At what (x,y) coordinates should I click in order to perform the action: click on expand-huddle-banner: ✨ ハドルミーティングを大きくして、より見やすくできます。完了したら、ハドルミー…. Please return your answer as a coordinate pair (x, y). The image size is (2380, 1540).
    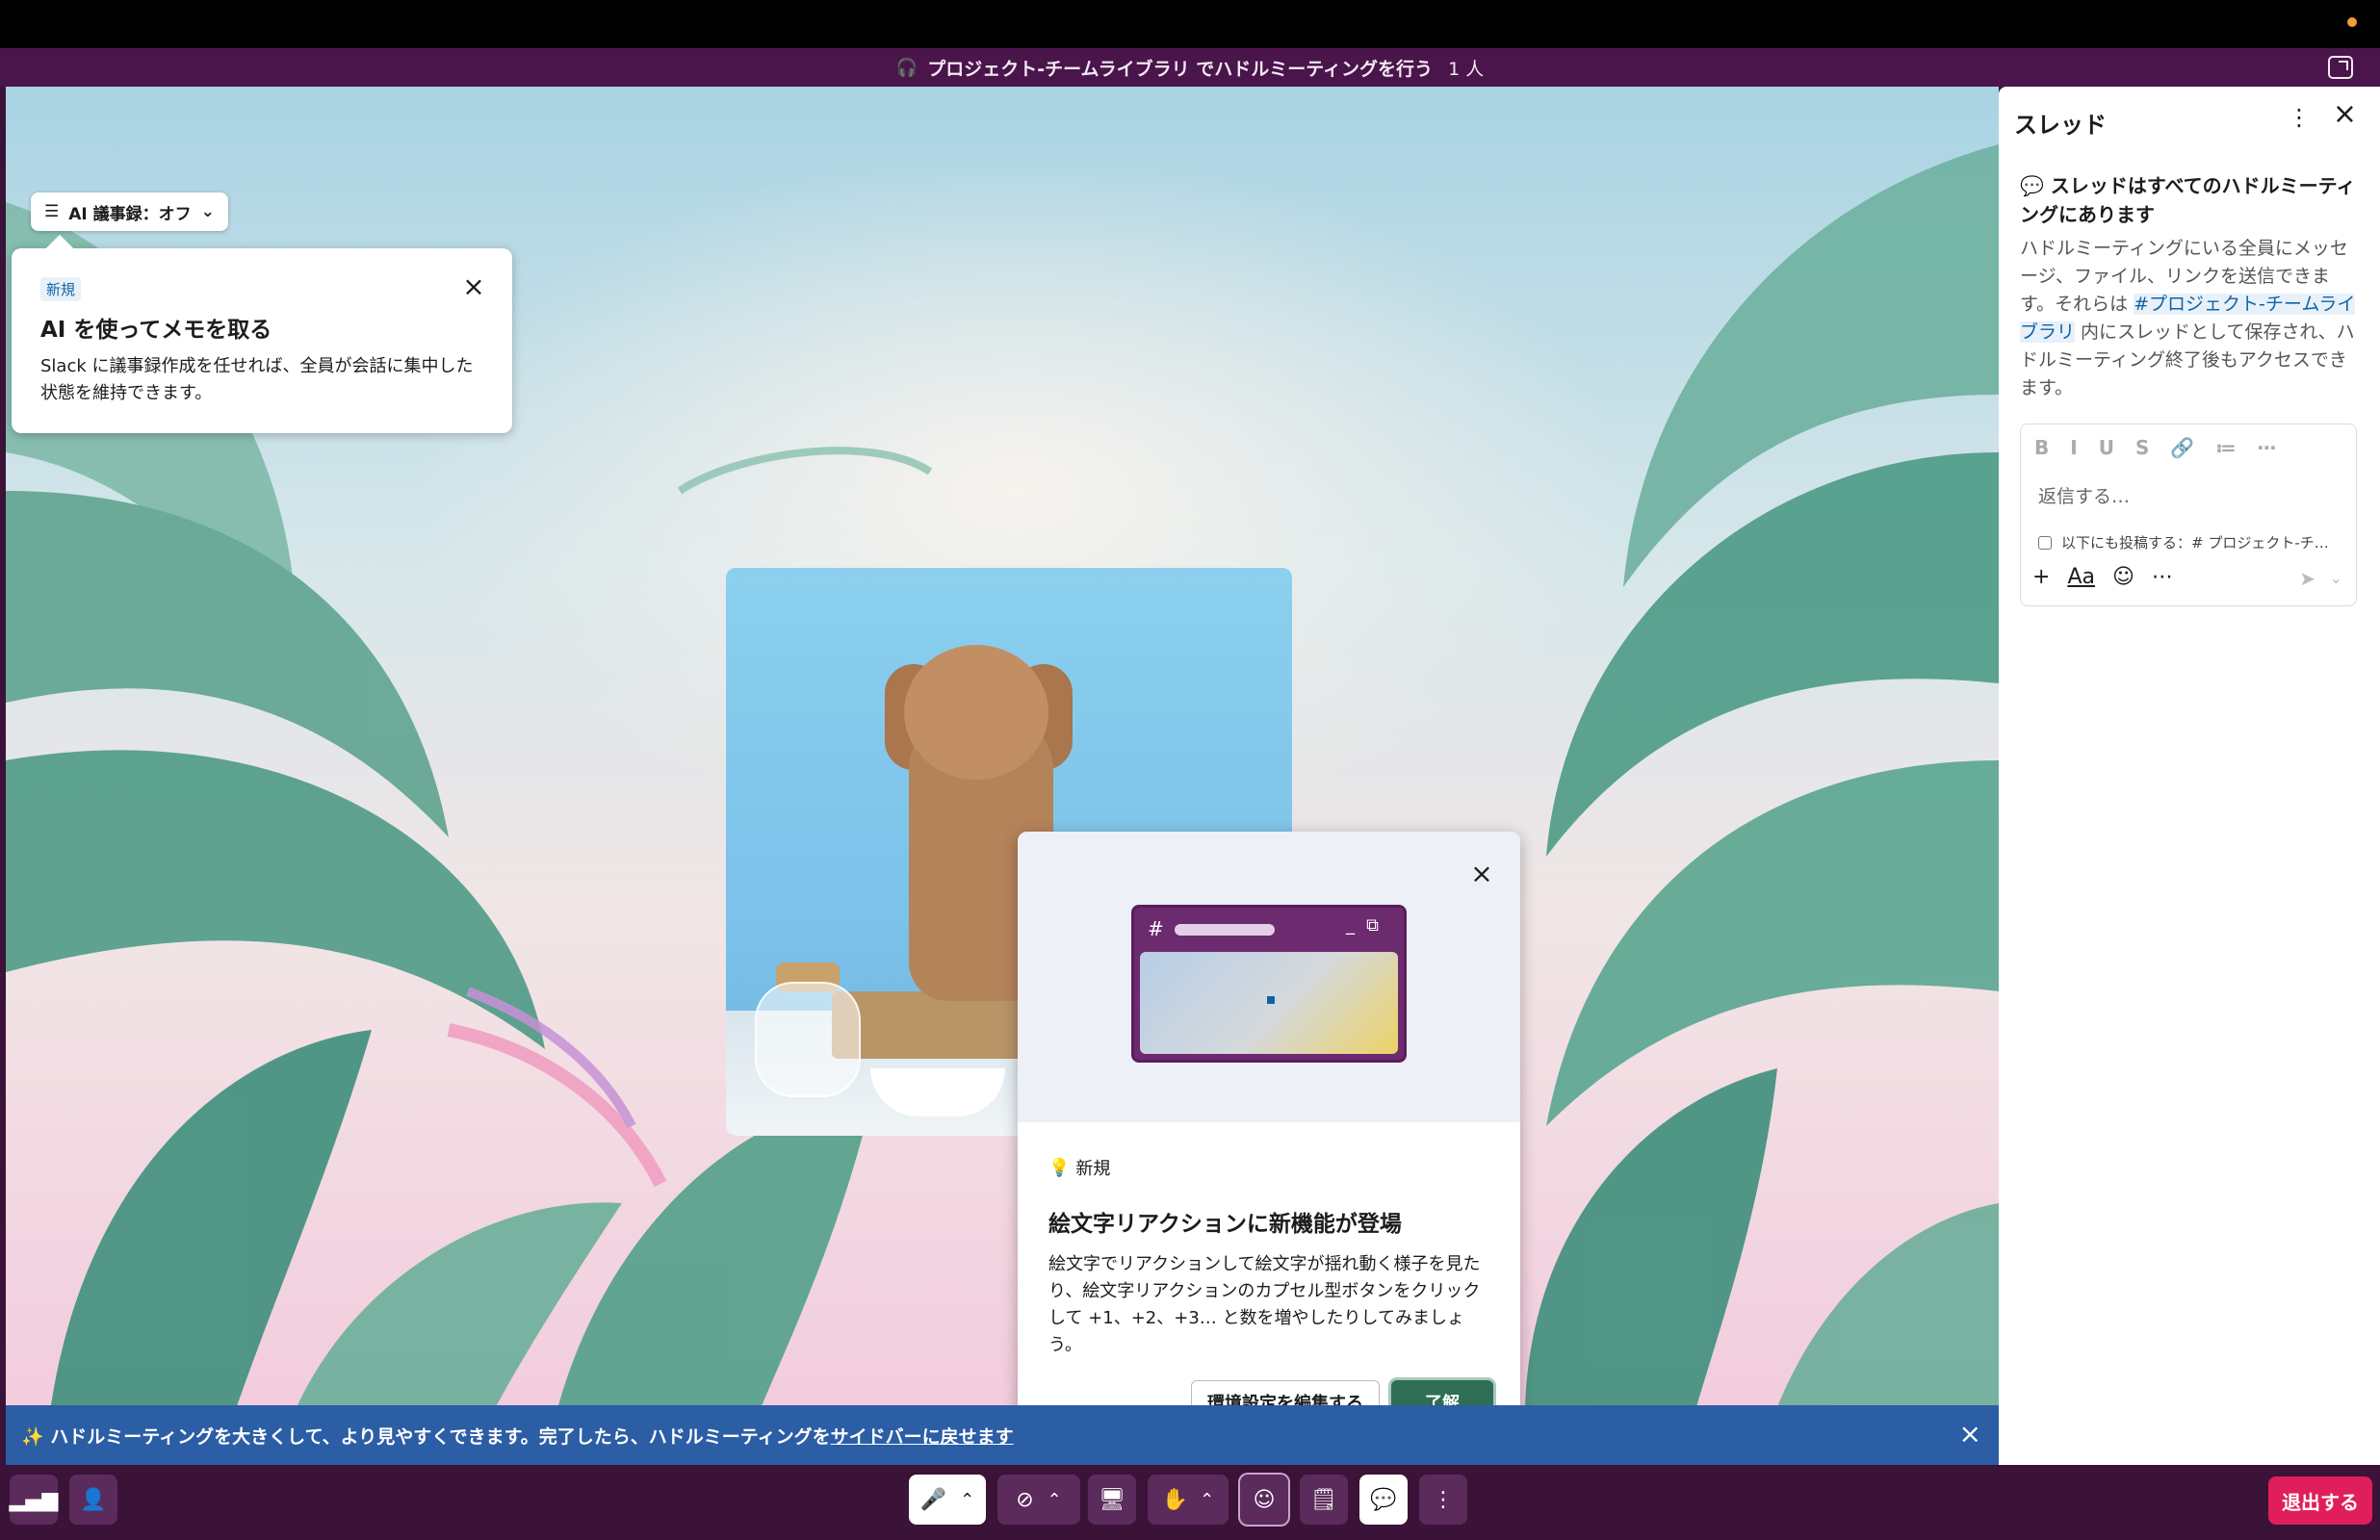
    Looking at the image, I should click on (1003, 1435).